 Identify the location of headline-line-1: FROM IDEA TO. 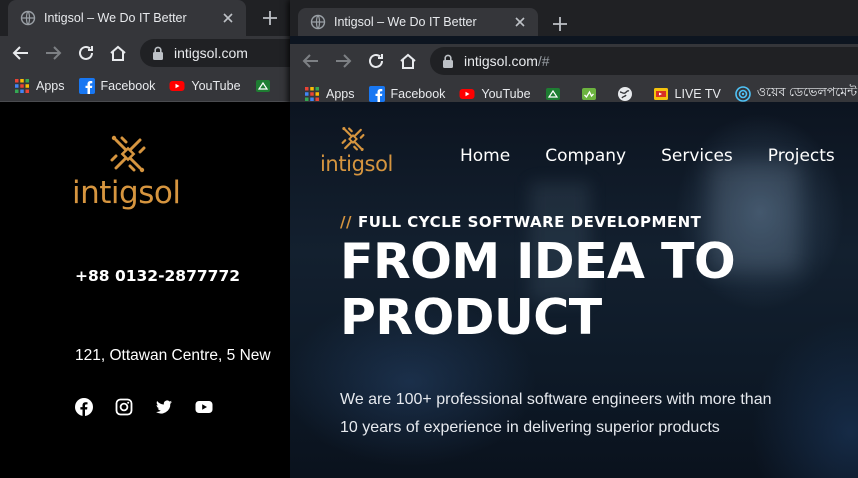
(538, 261).